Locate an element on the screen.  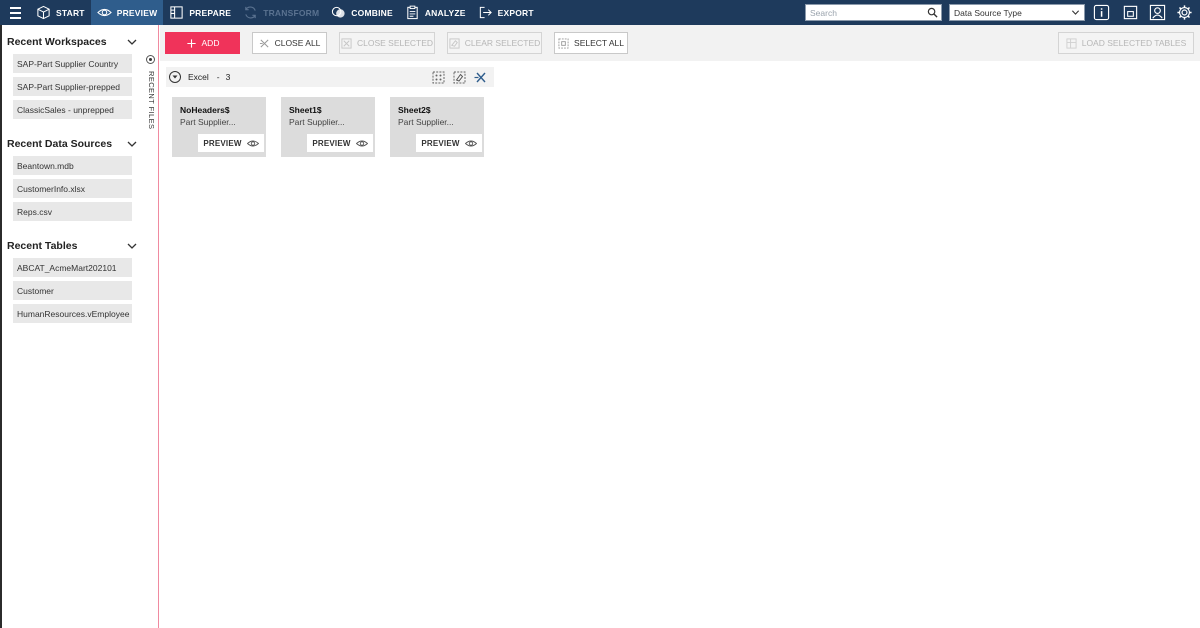
group-close-button is located at coordinates (480, 77).